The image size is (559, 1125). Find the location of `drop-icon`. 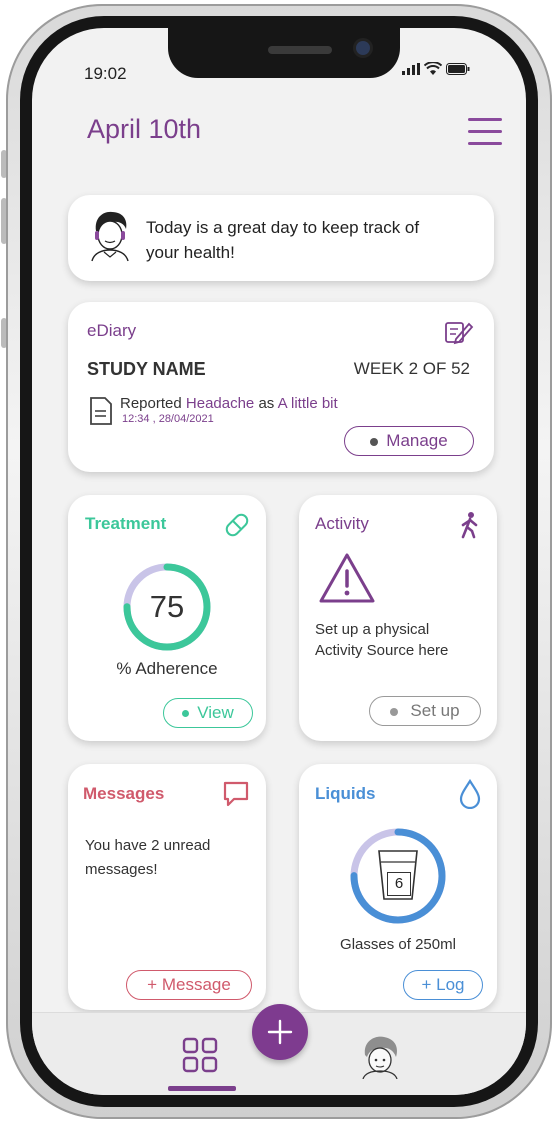

drop-icon is located at coordinates (470, 794).